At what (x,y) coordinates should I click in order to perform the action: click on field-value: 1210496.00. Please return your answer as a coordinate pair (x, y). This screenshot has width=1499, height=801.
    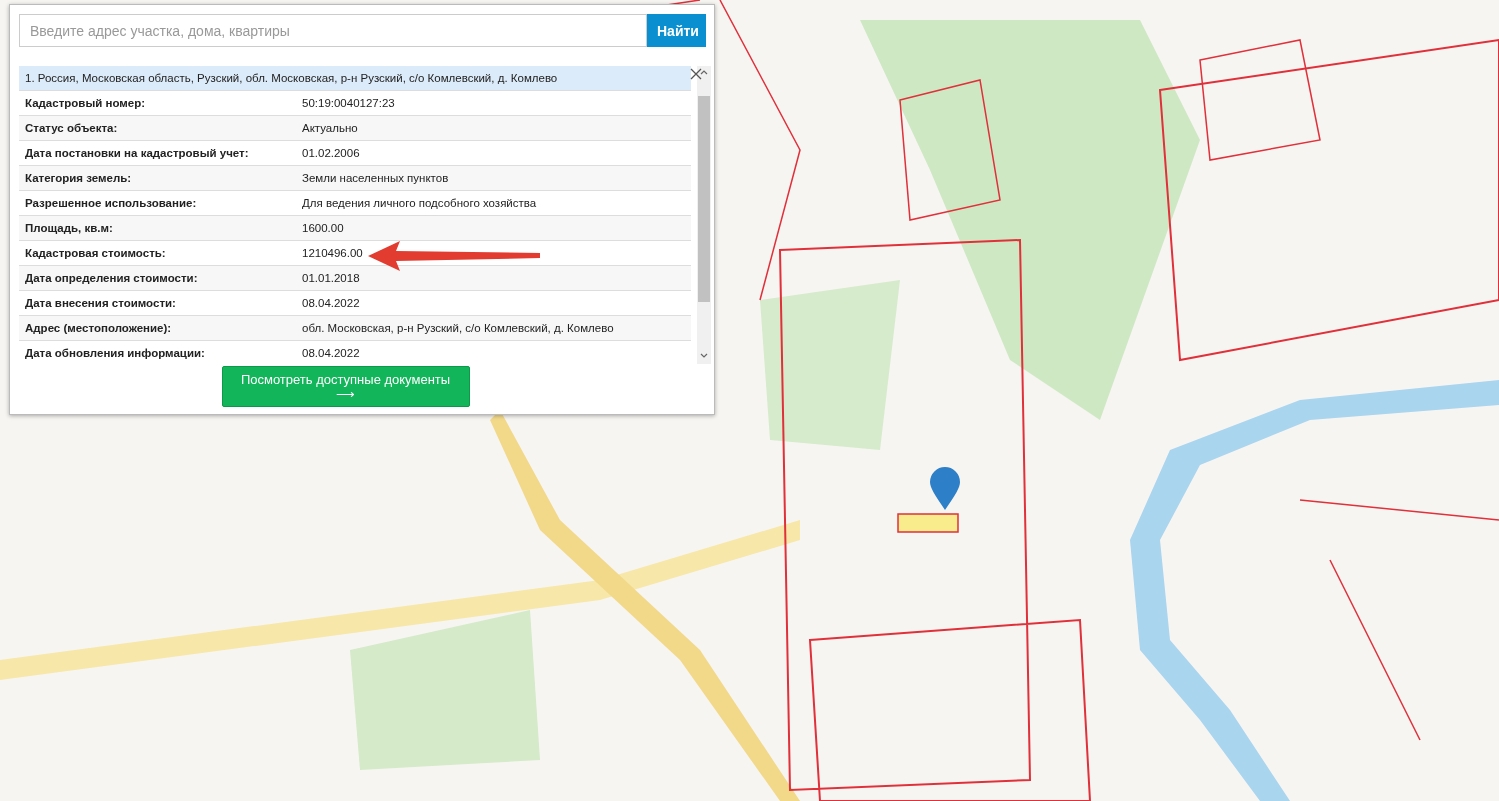
    Looking at the image, I should click on (333, 253).